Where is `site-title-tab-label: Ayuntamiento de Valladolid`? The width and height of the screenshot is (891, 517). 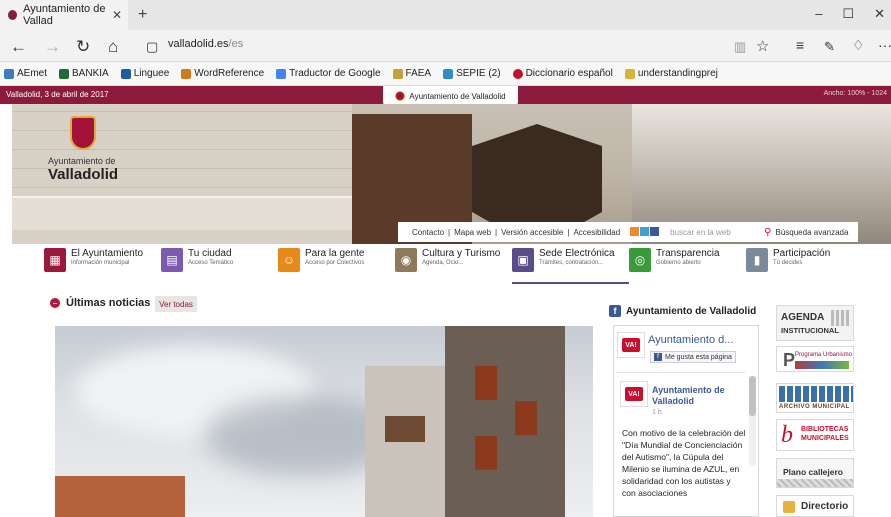
site-title-tab-label: Ayuntamiento de Valladolid is located at coordinates (457, 96).